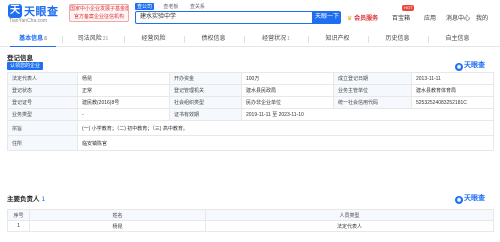  Describe the element at coordinates (452, 90) in the screenshot. I see `supervisor-value: 建水县教育体育局` at that location.